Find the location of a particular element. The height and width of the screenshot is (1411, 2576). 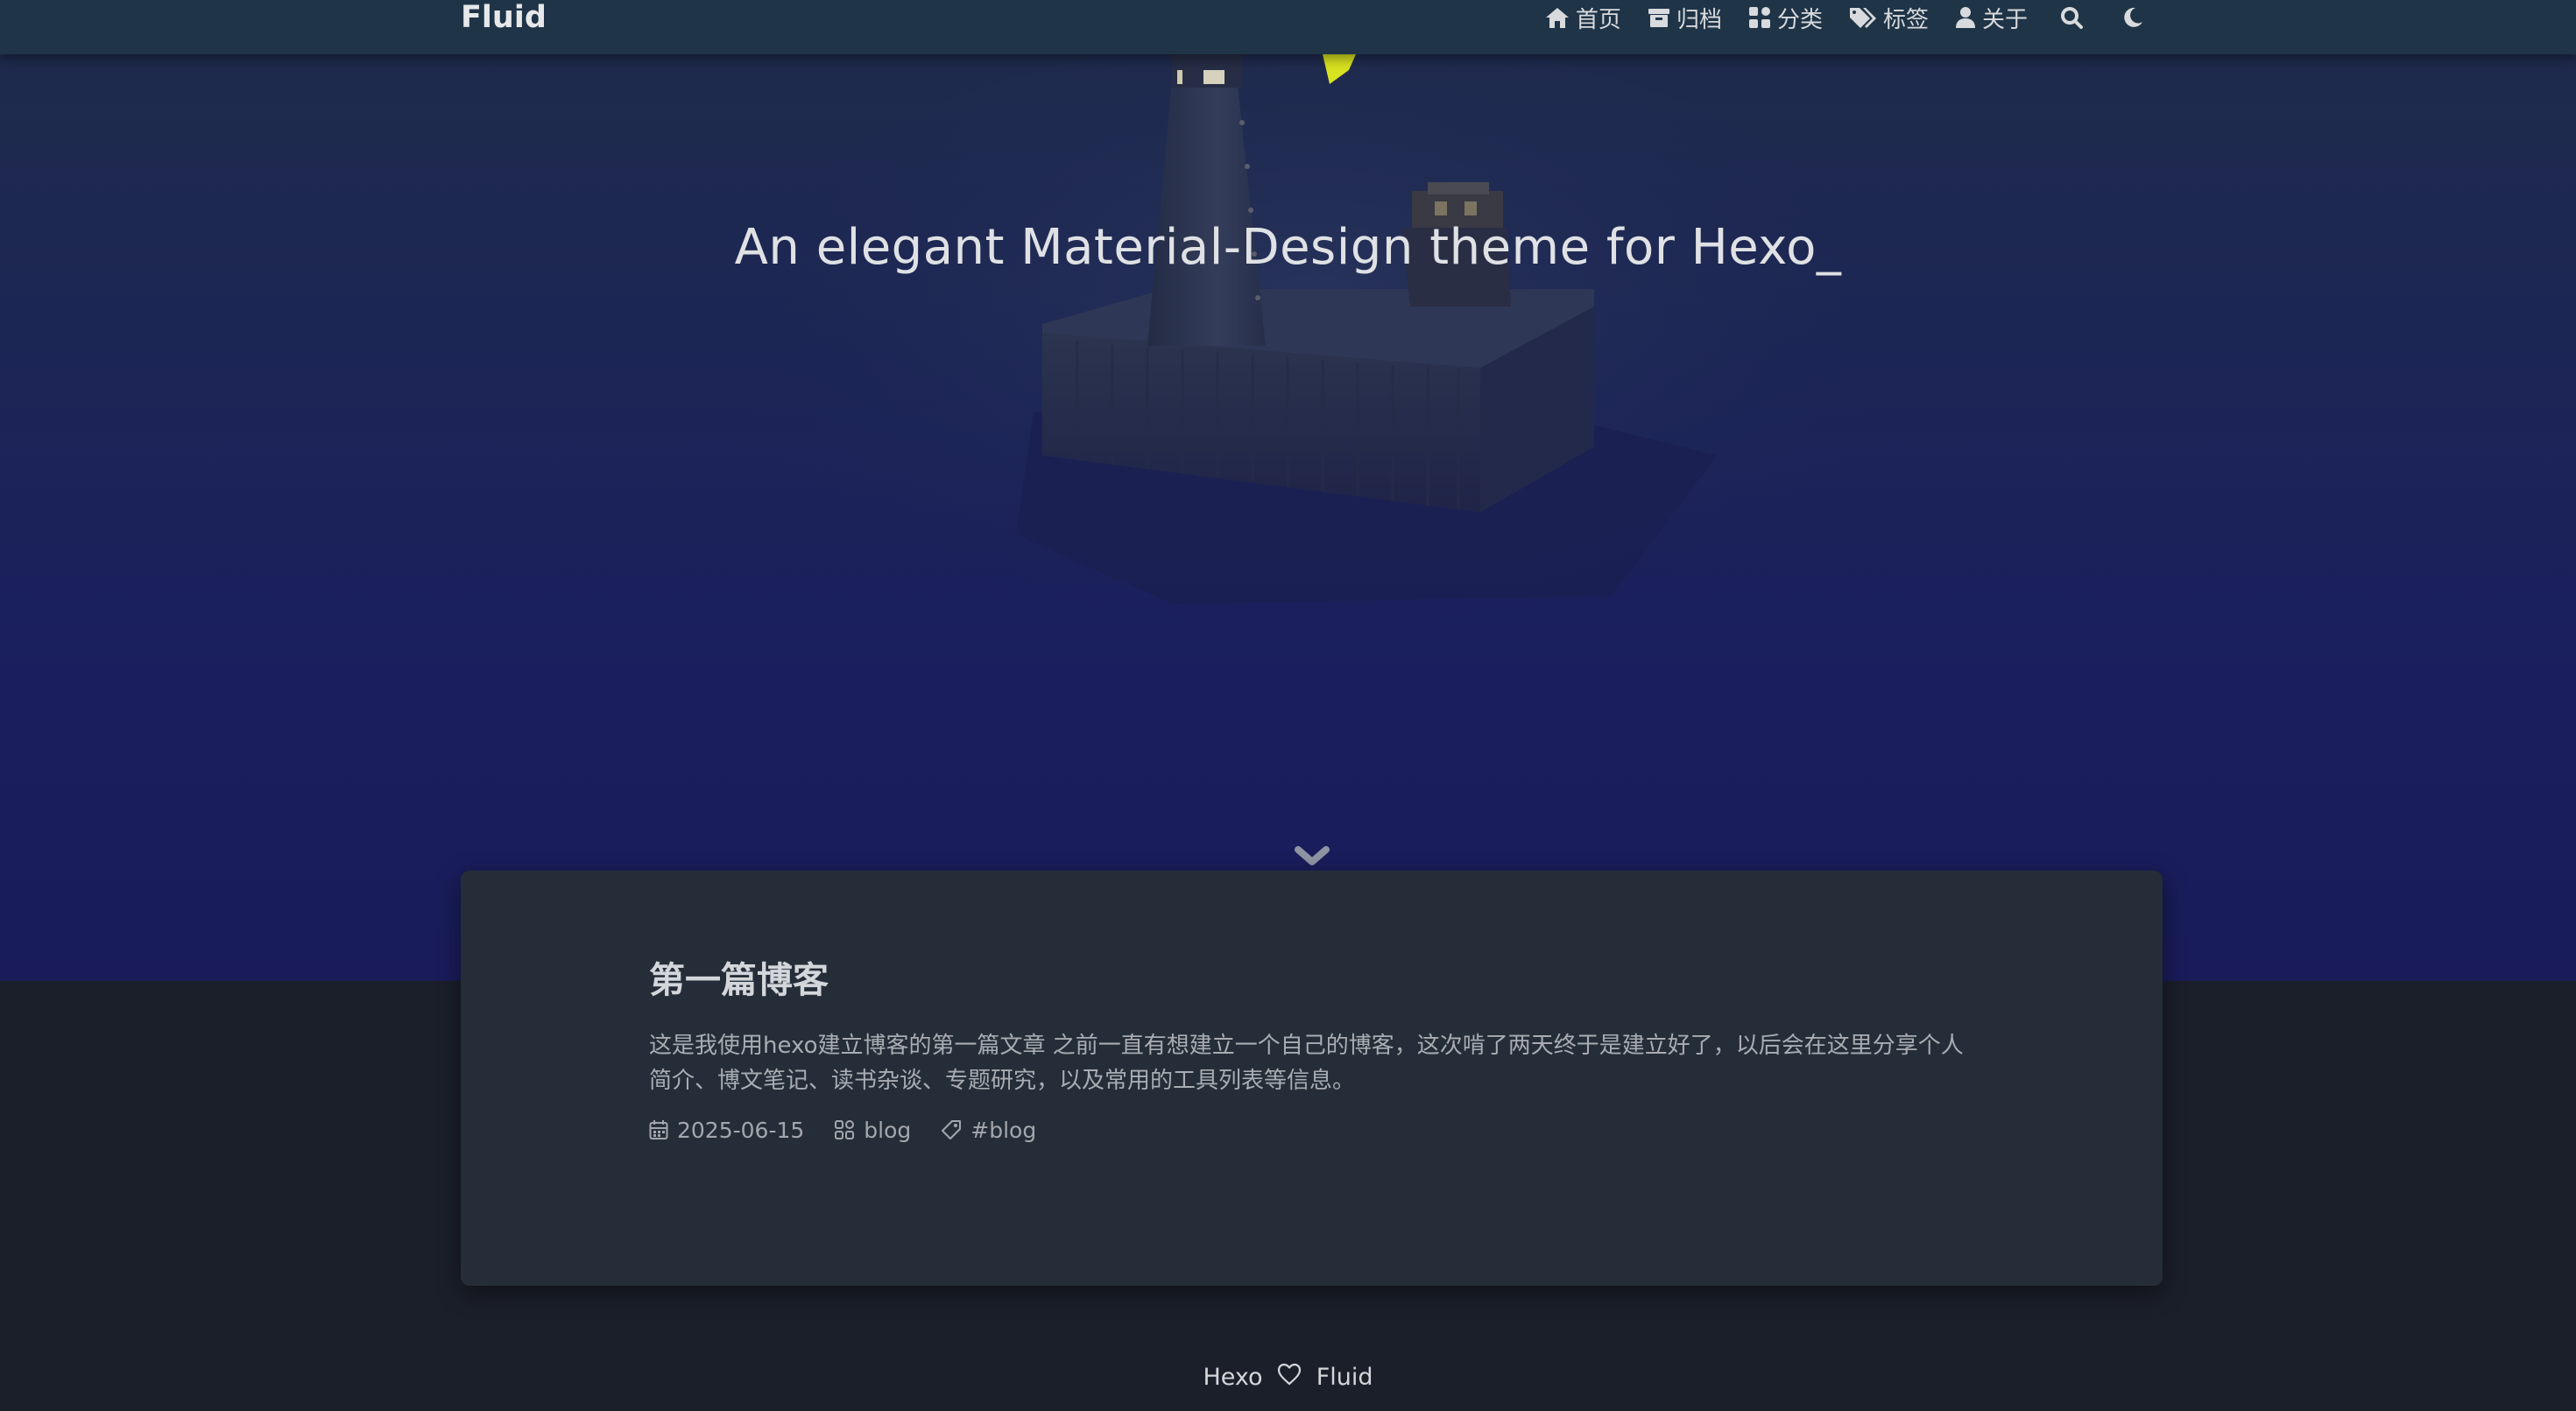

theme-toggle-button is located at coordinates (2132, 18).